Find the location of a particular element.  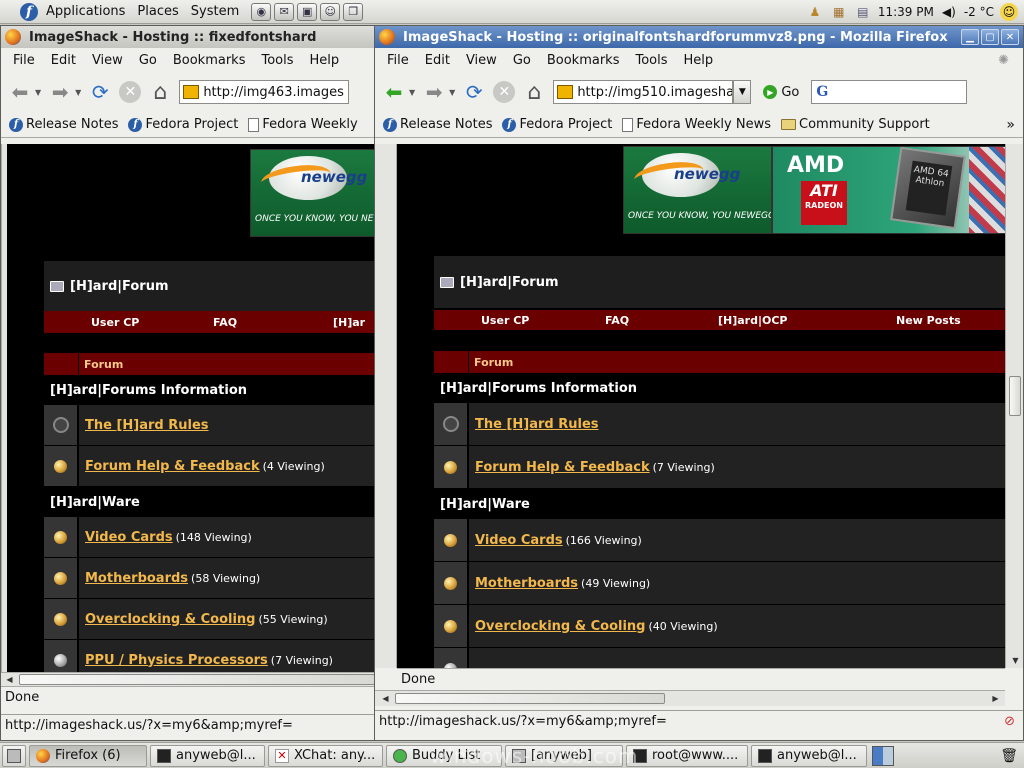

forum-row: PPU / Physics Processors (7 Viewing) is located at coordinates (209, 656).